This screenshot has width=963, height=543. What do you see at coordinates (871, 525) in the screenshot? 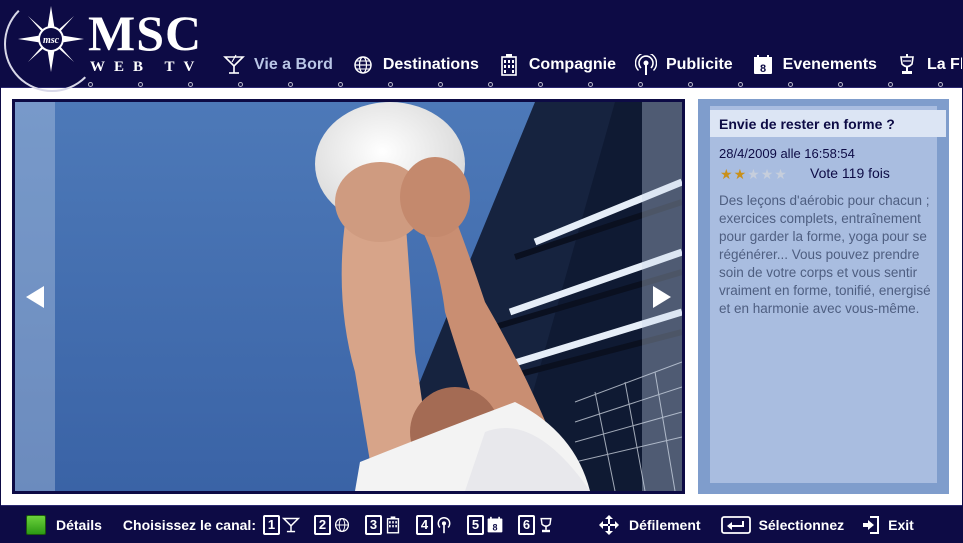
I see `exit-icon` at bounding box center [871, 525].